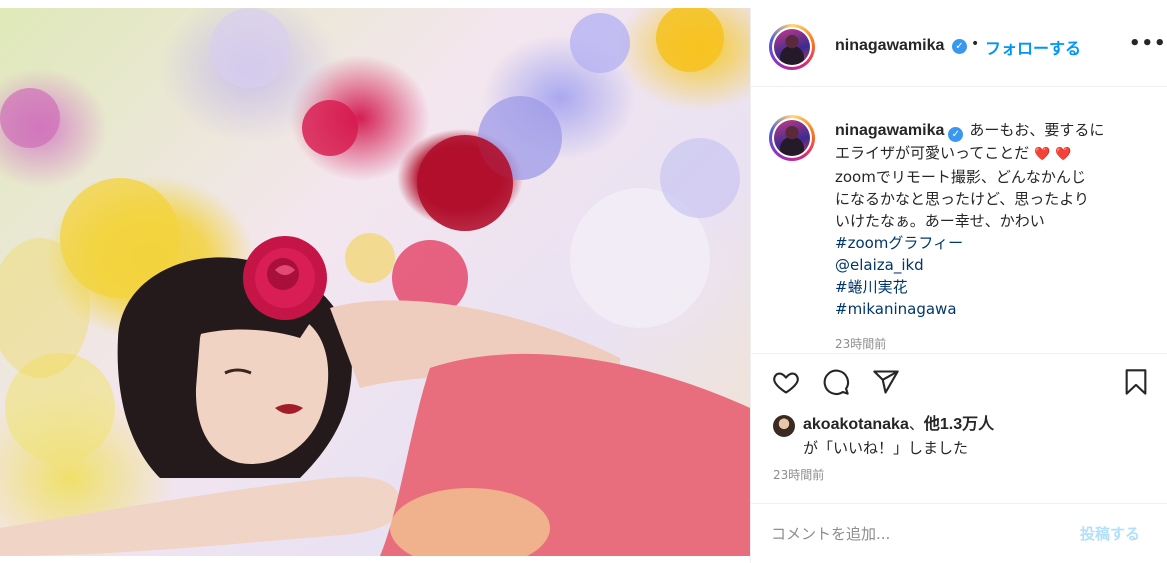  I want to click on caption-line-2: エライザが可愛いってことだ, so click(932, 153).